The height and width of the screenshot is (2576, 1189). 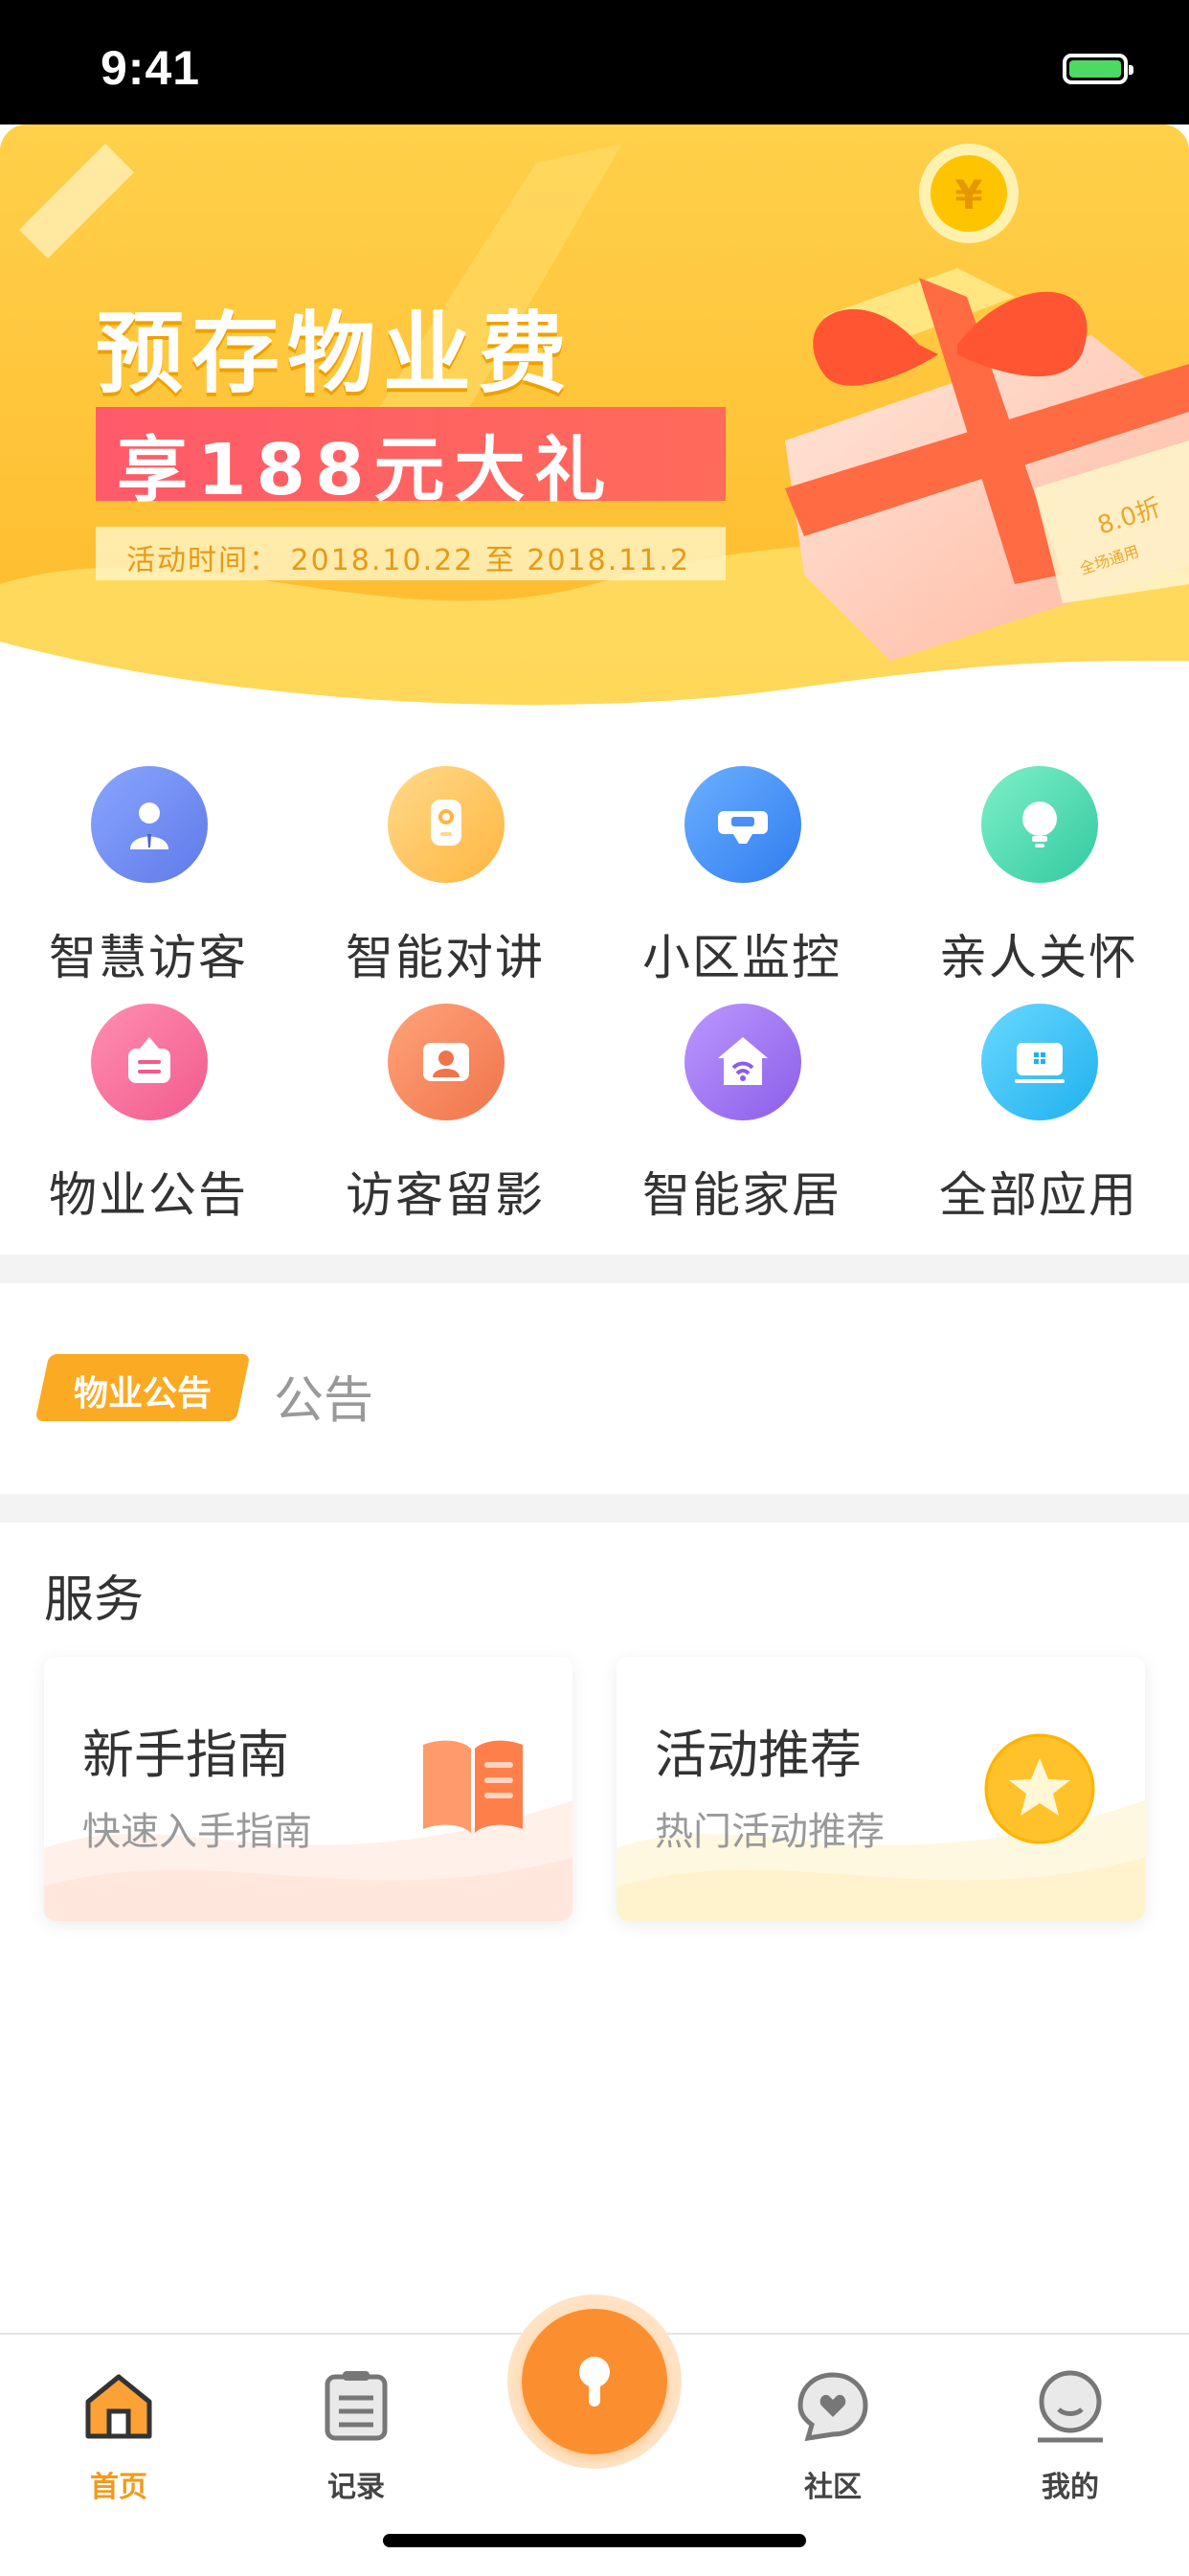 I want to click on banner-date: 活动时间： 2018.10.22 至 2018.11.2, so click(x=408, y=560).